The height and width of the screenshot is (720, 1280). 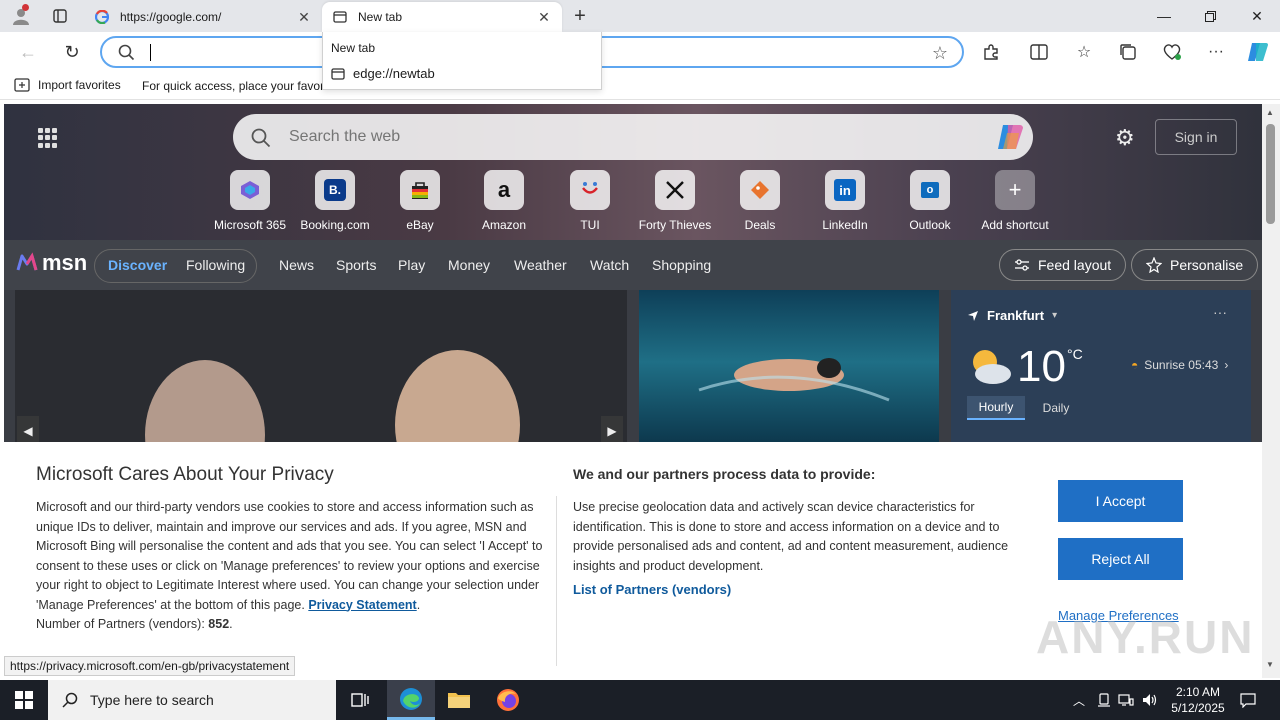 What do you see at coordinates (1196, 137) in the screenshot?
I see `sign-in-button: Sign in` at bounding box center [1196, 137].